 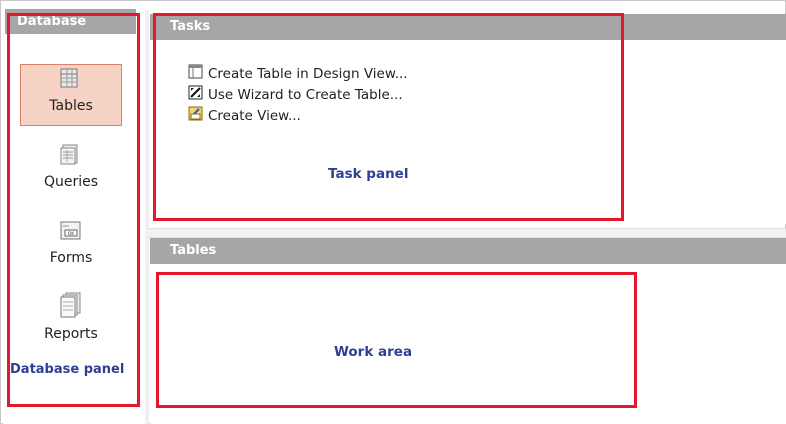 What do you see at coordinates (71, 334) in the screenshot?
I see `database-item-label: Reports` at bounding box center [71, 334].